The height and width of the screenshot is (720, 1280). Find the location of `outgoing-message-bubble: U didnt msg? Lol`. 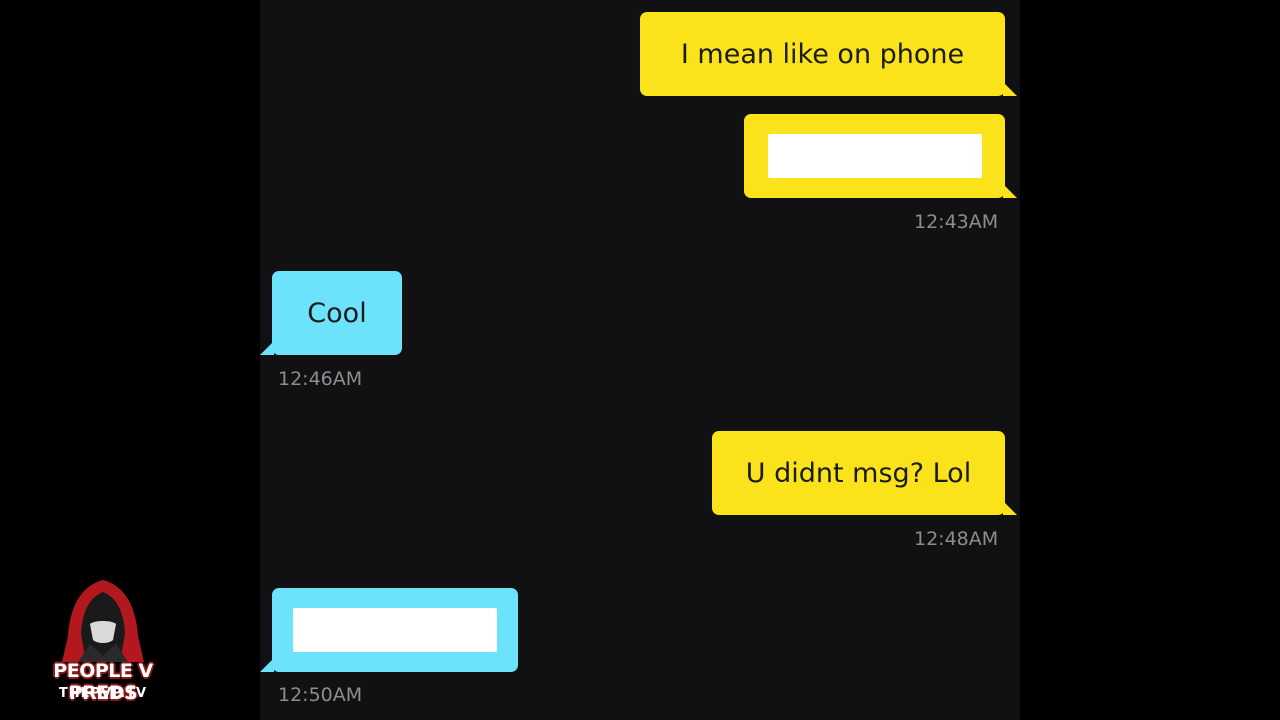

outgoing-message-bubble: U didnt msg? Lol is located at coordinates (864, 473).